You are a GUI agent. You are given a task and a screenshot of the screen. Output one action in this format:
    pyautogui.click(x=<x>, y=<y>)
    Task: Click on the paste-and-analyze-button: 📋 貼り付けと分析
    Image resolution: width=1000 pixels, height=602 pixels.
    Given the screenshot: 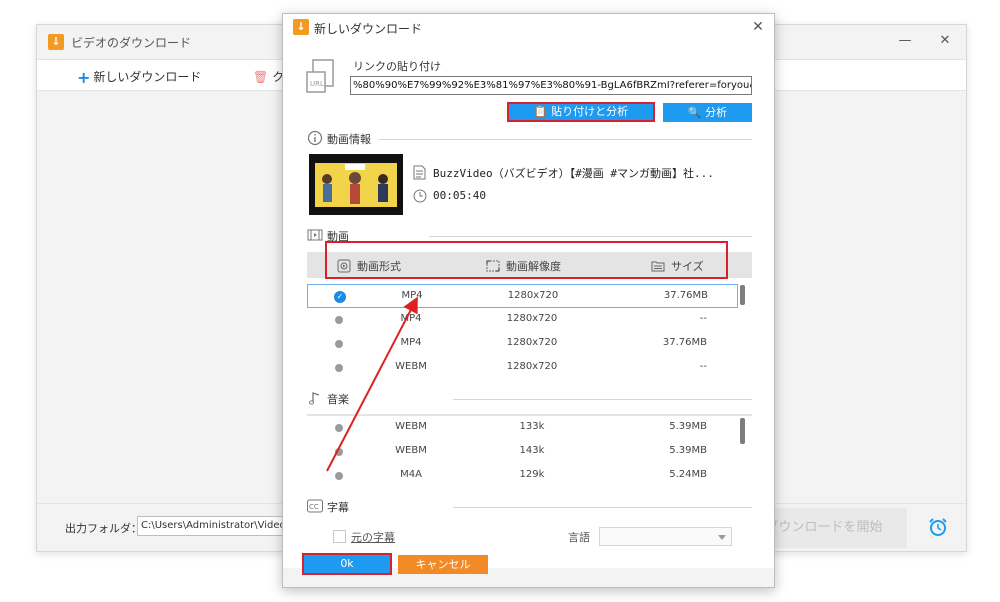 What is the action you would take?
    pyautogui.click(x=581, y=112)
    